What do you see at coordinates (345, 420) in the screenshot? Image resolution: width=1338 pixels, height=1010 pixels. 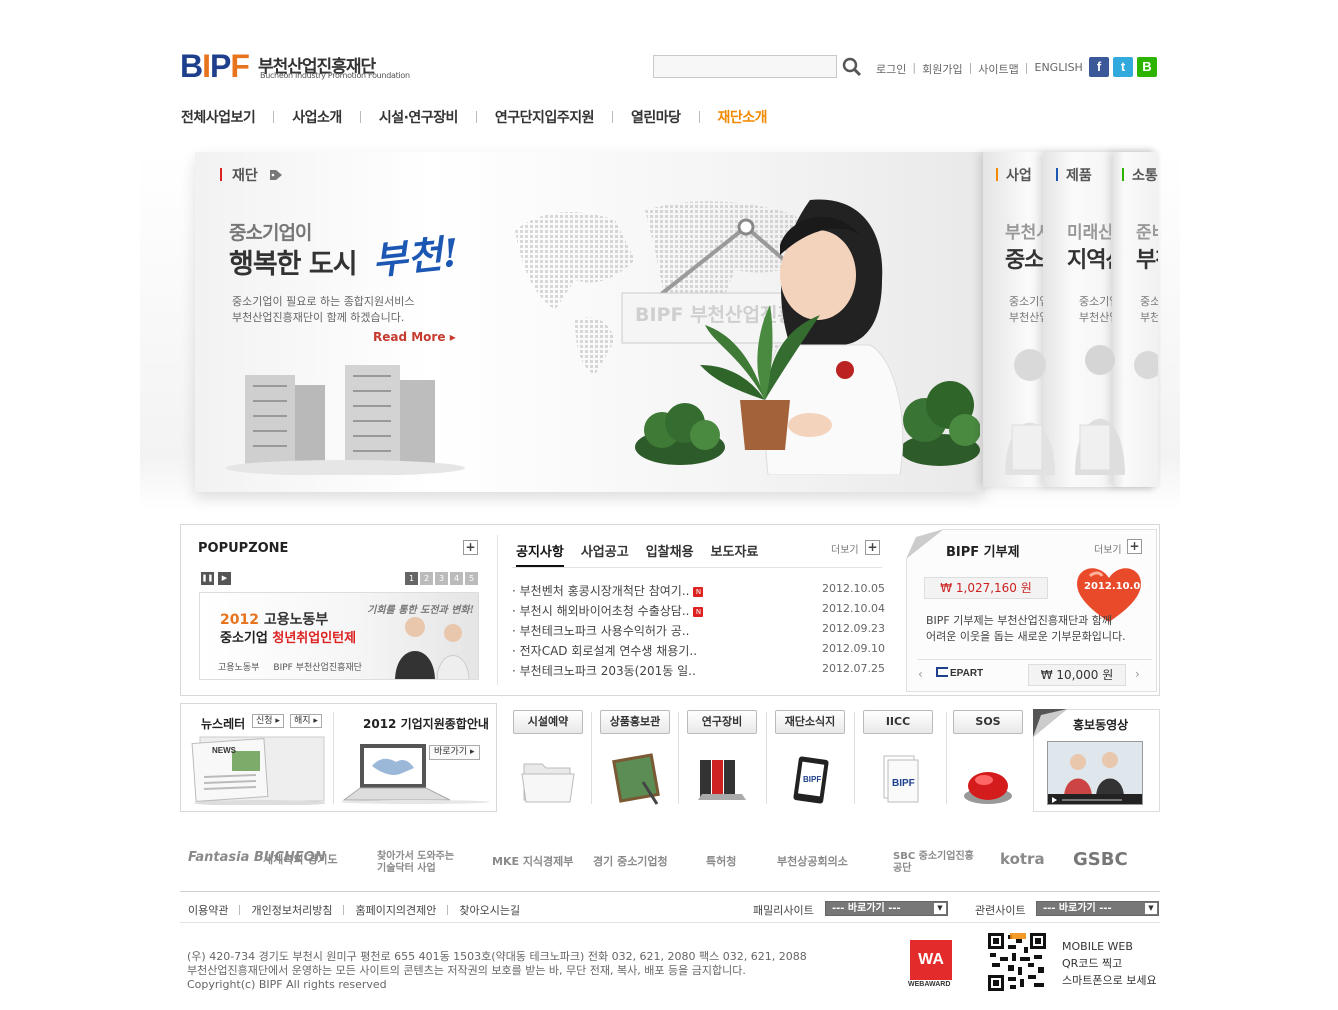 I see `apartment-buildings-image` at bounding box center [345, 420].